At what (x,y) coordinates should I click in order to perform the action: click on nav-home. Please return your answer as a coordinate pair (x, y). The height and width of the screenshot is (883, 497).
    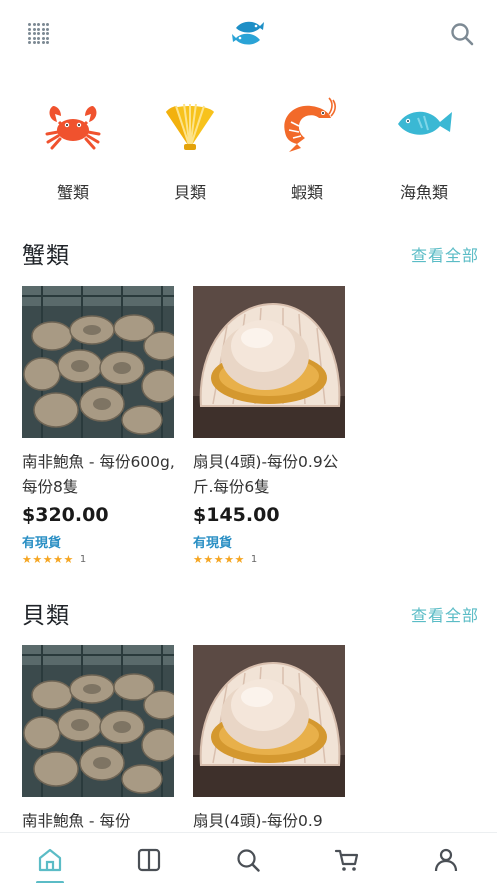
    Looking at the image, I should click on (49, 858).